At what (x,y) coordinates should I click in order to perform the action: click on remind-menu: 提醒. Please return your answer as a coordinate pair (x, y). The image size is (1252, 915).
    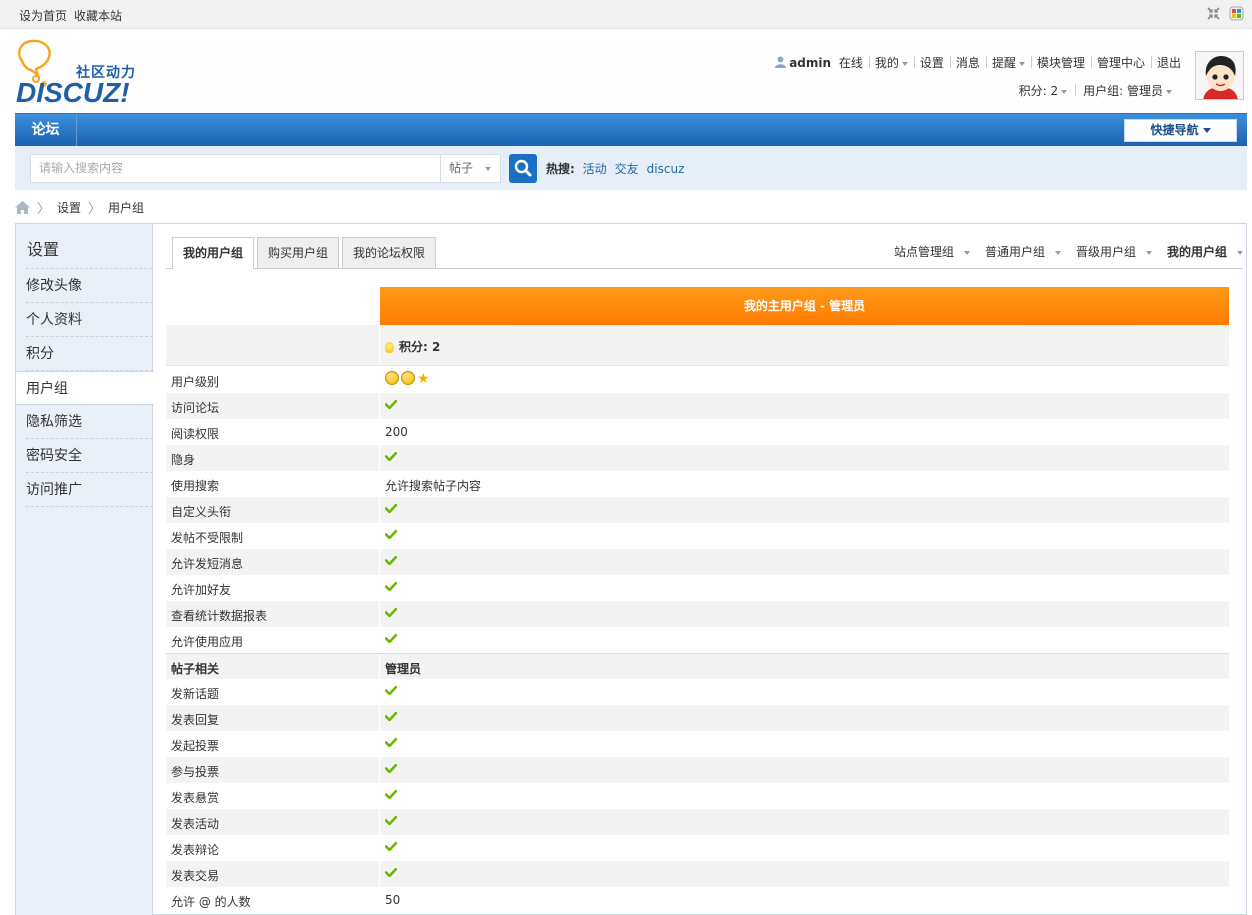
    Looking at the image, I should click on (1008, 62).